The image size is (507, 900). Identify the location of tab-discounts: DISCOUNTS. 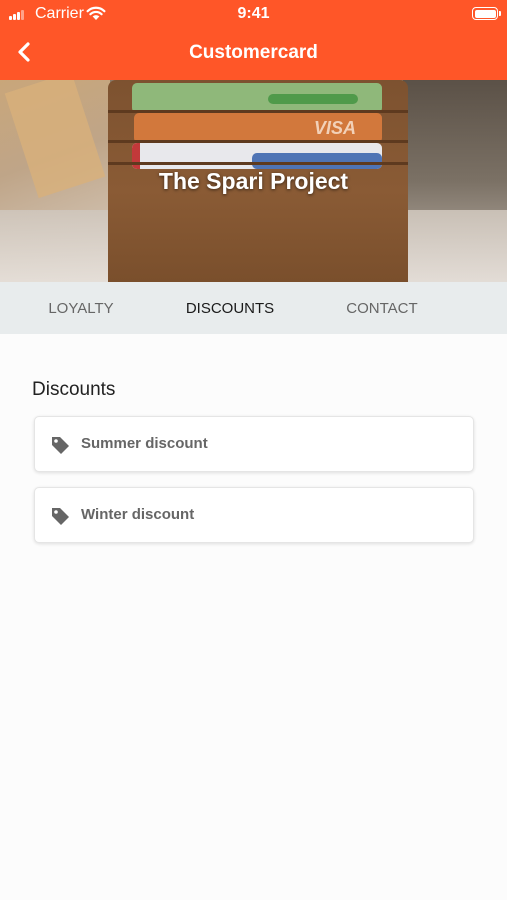
(230, 308).